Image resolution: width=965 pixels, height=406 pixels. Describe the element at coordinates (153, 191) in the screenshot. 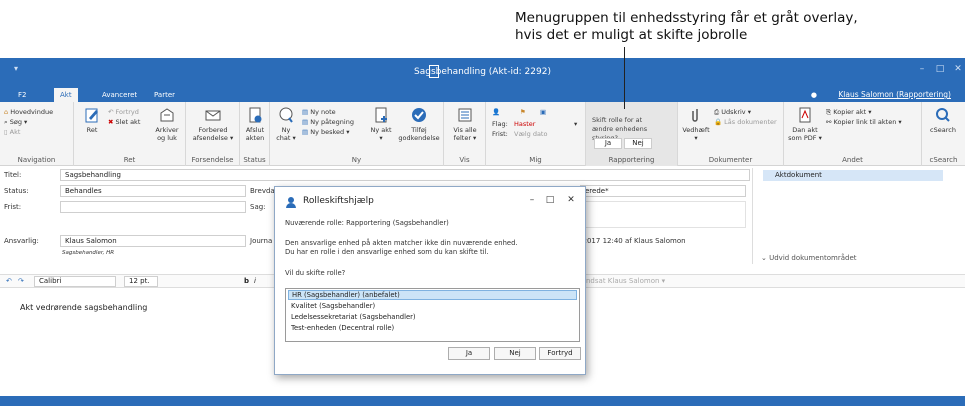

I see `status-field: Behandles` at that location.